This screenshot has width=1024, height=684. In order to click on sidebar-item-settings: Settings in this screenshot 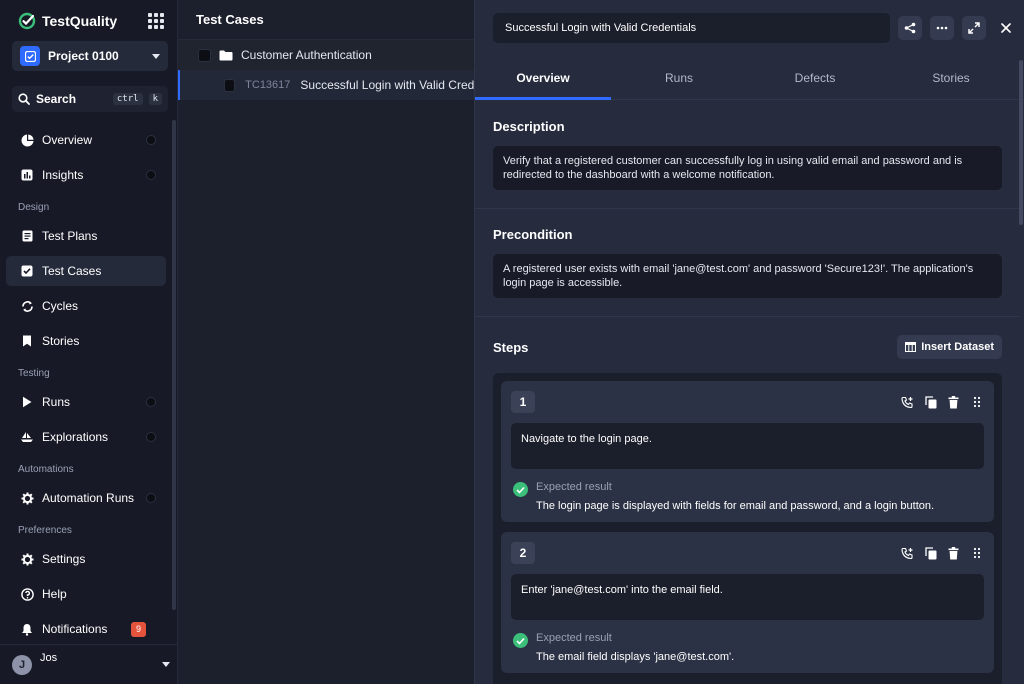, I will do `click(86, 559)`.